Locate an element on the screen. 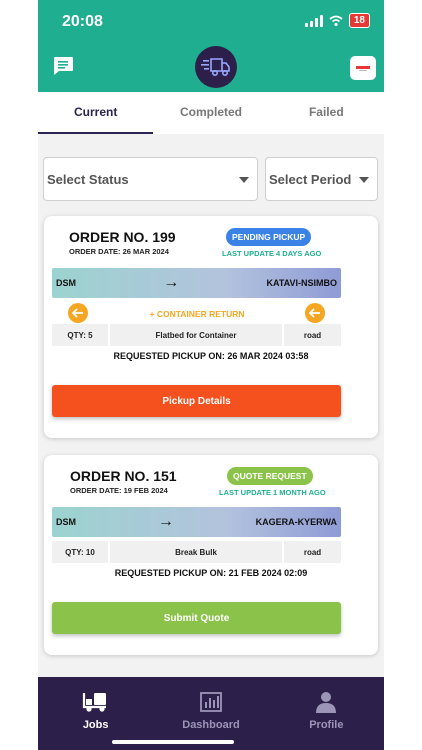 This screenshot has width=422, height=750. route-destination: KAGERA-KYERWA is located at coordinates (296, 522).